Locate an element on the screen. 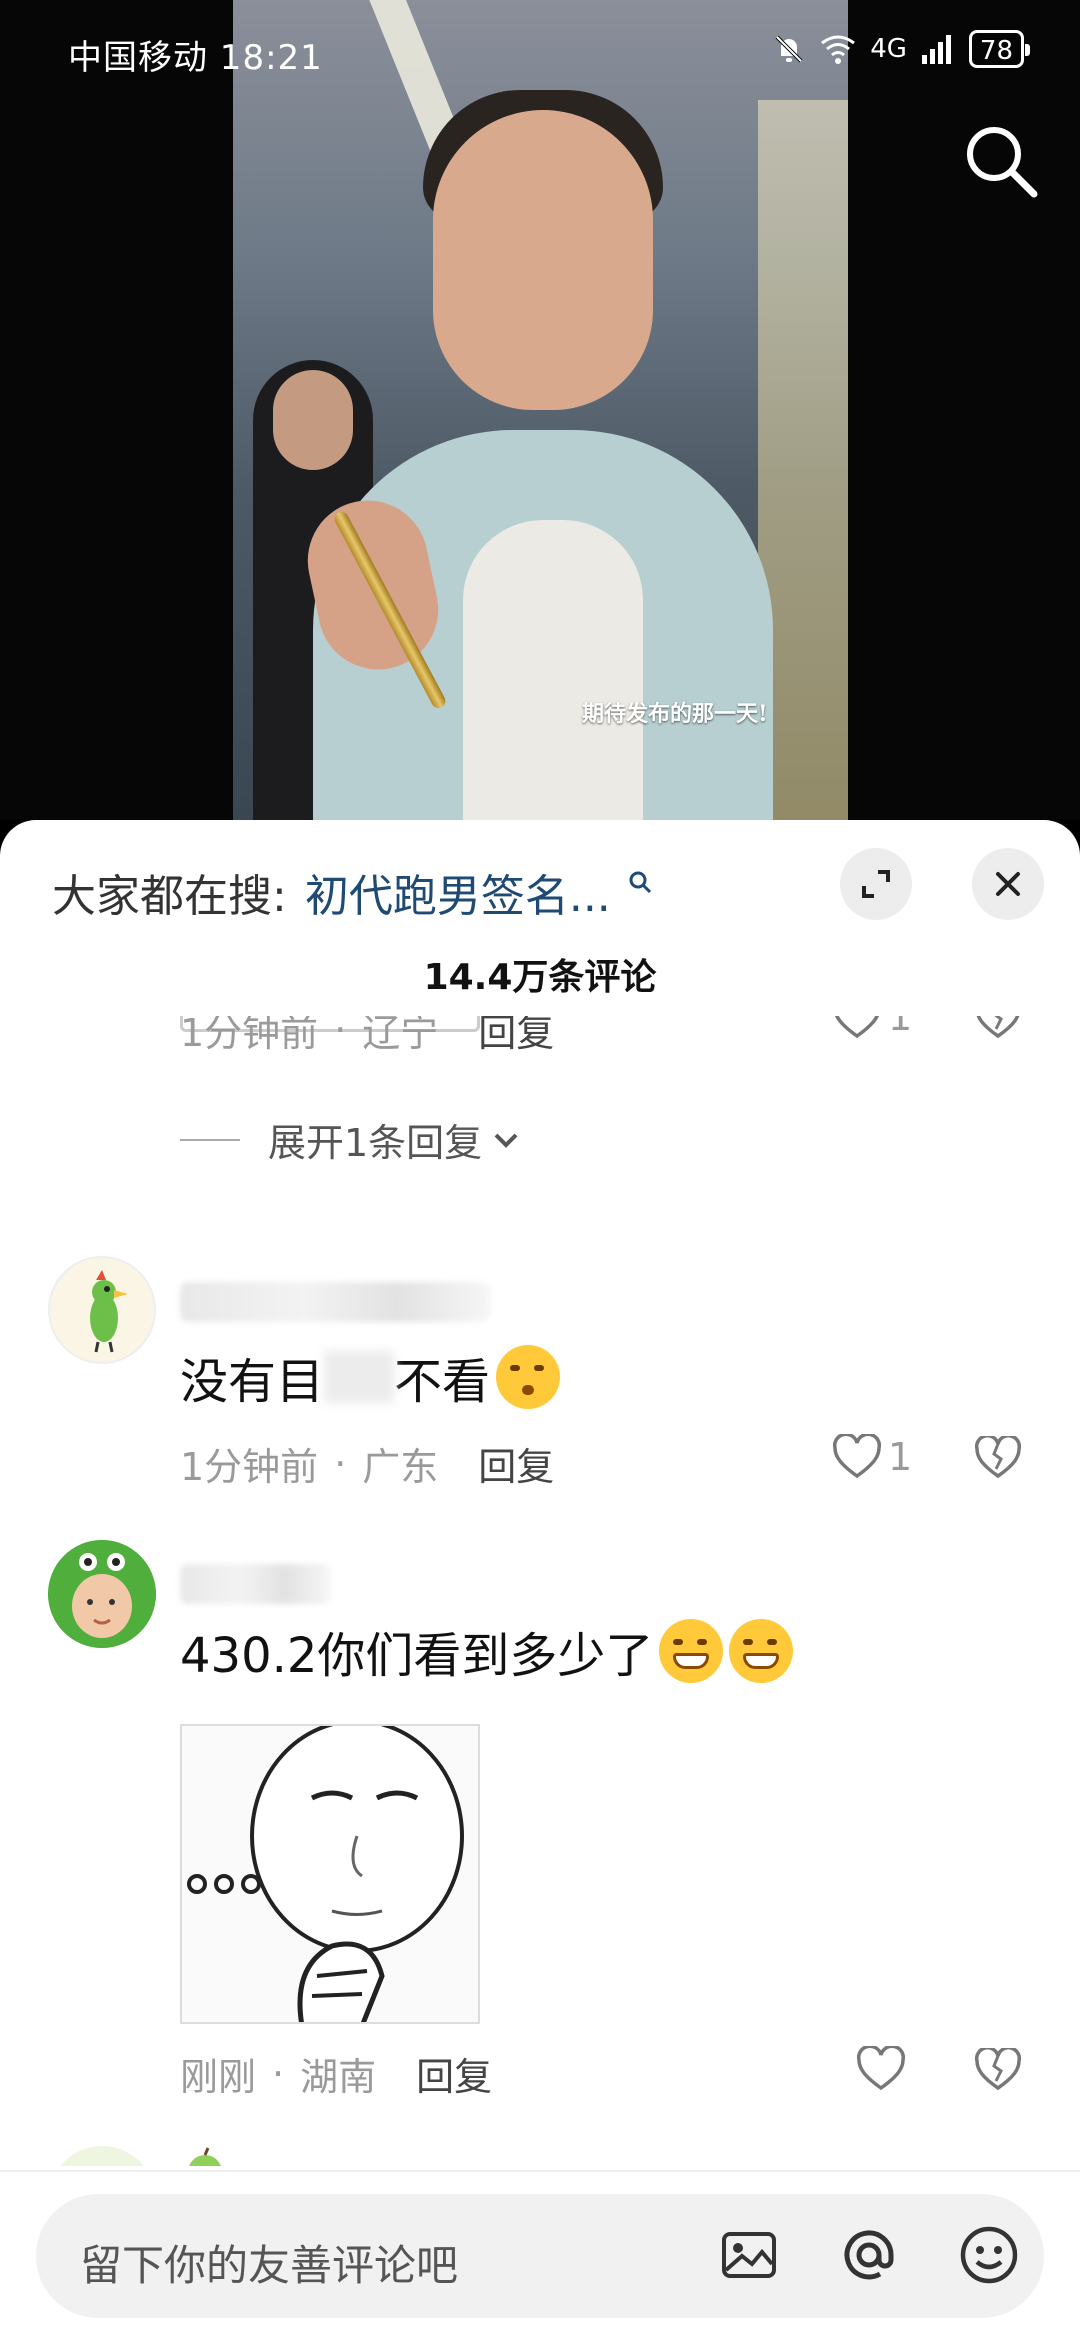 The height and width of the screenshot is (2340, 1080). comment-location: 湖南 is located at coordinates (338, 2077).